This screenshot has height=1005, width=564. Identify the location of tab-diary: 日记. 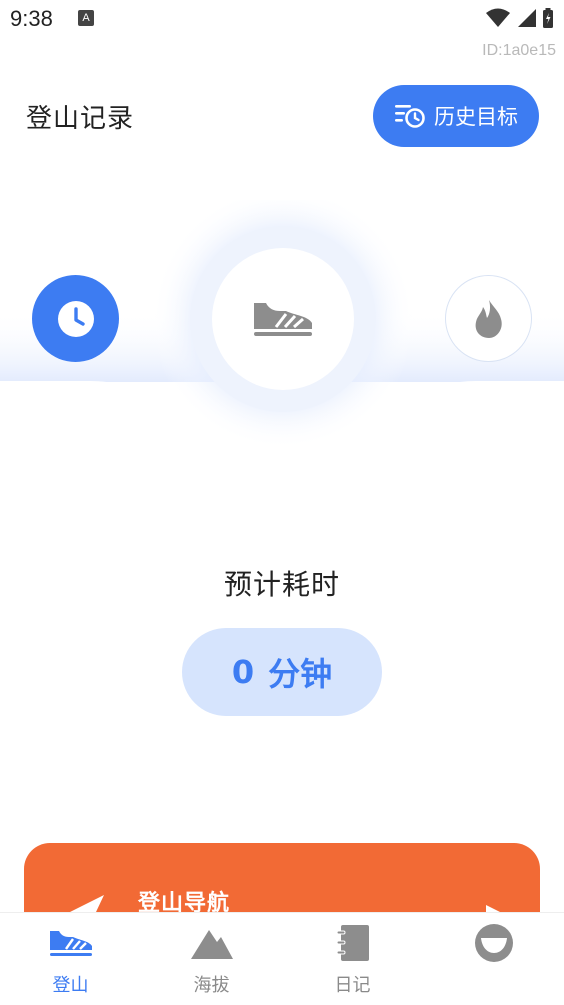
(352, 959).